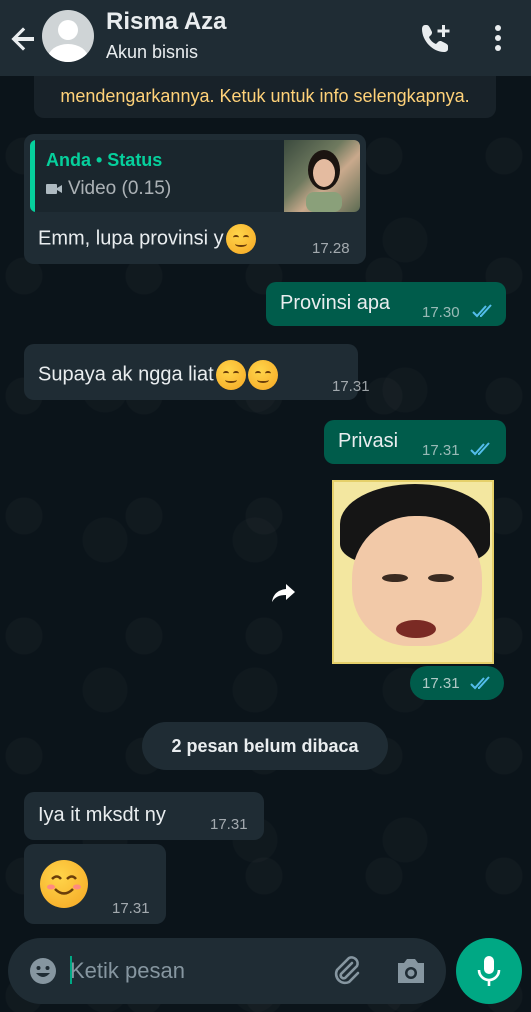  What do you see at coordinates (43, 971) in the screenshot?
I see `emoji-icon` at bounding box center [43, 971].